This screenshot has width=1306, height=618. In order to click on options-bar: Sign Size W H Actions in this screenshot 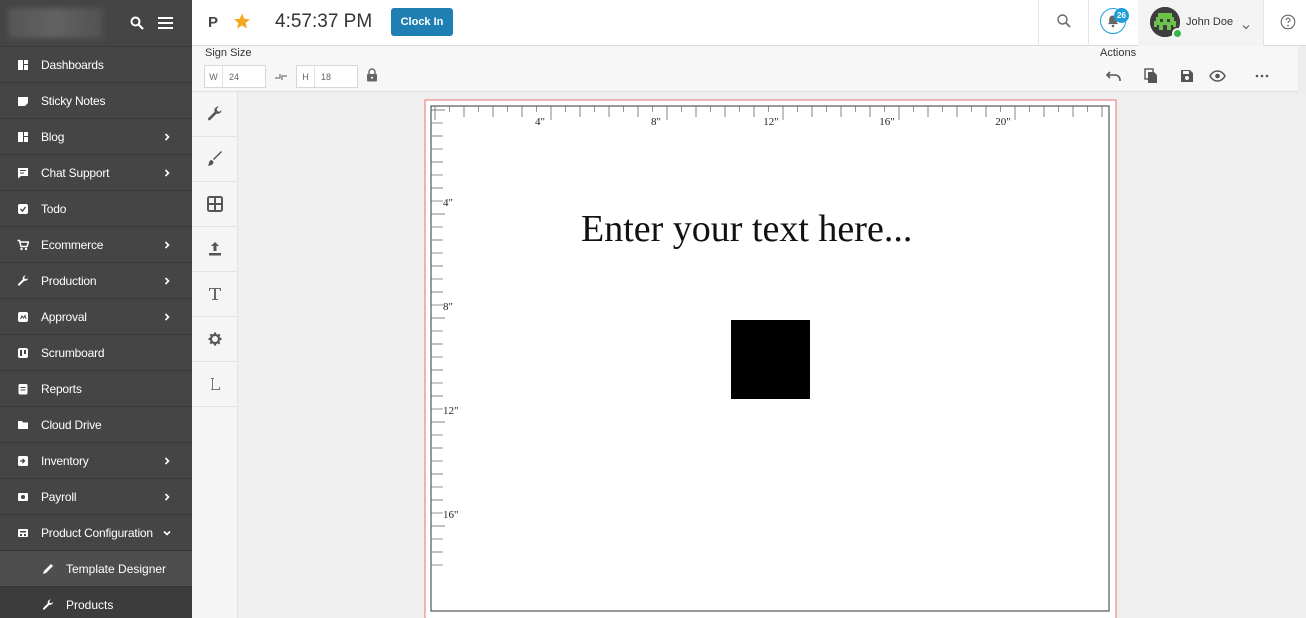, I will do `click(749, 69)`.